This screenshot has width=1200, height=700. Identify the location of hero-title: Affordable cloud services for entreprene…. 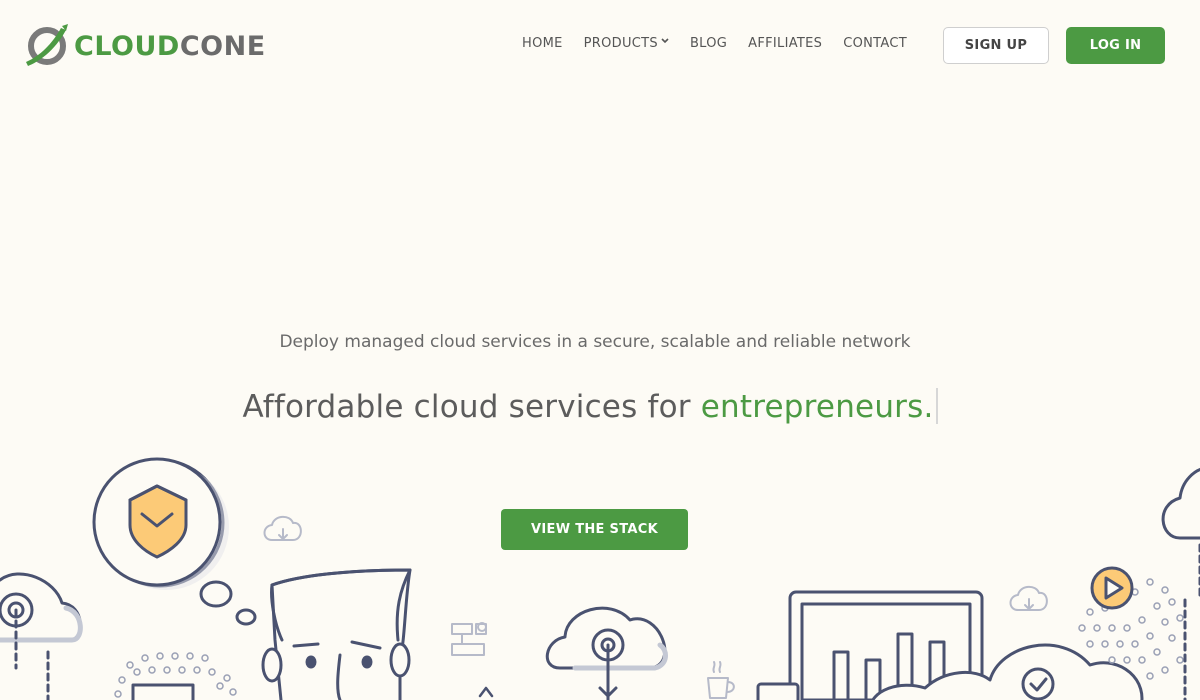
(590, 406).